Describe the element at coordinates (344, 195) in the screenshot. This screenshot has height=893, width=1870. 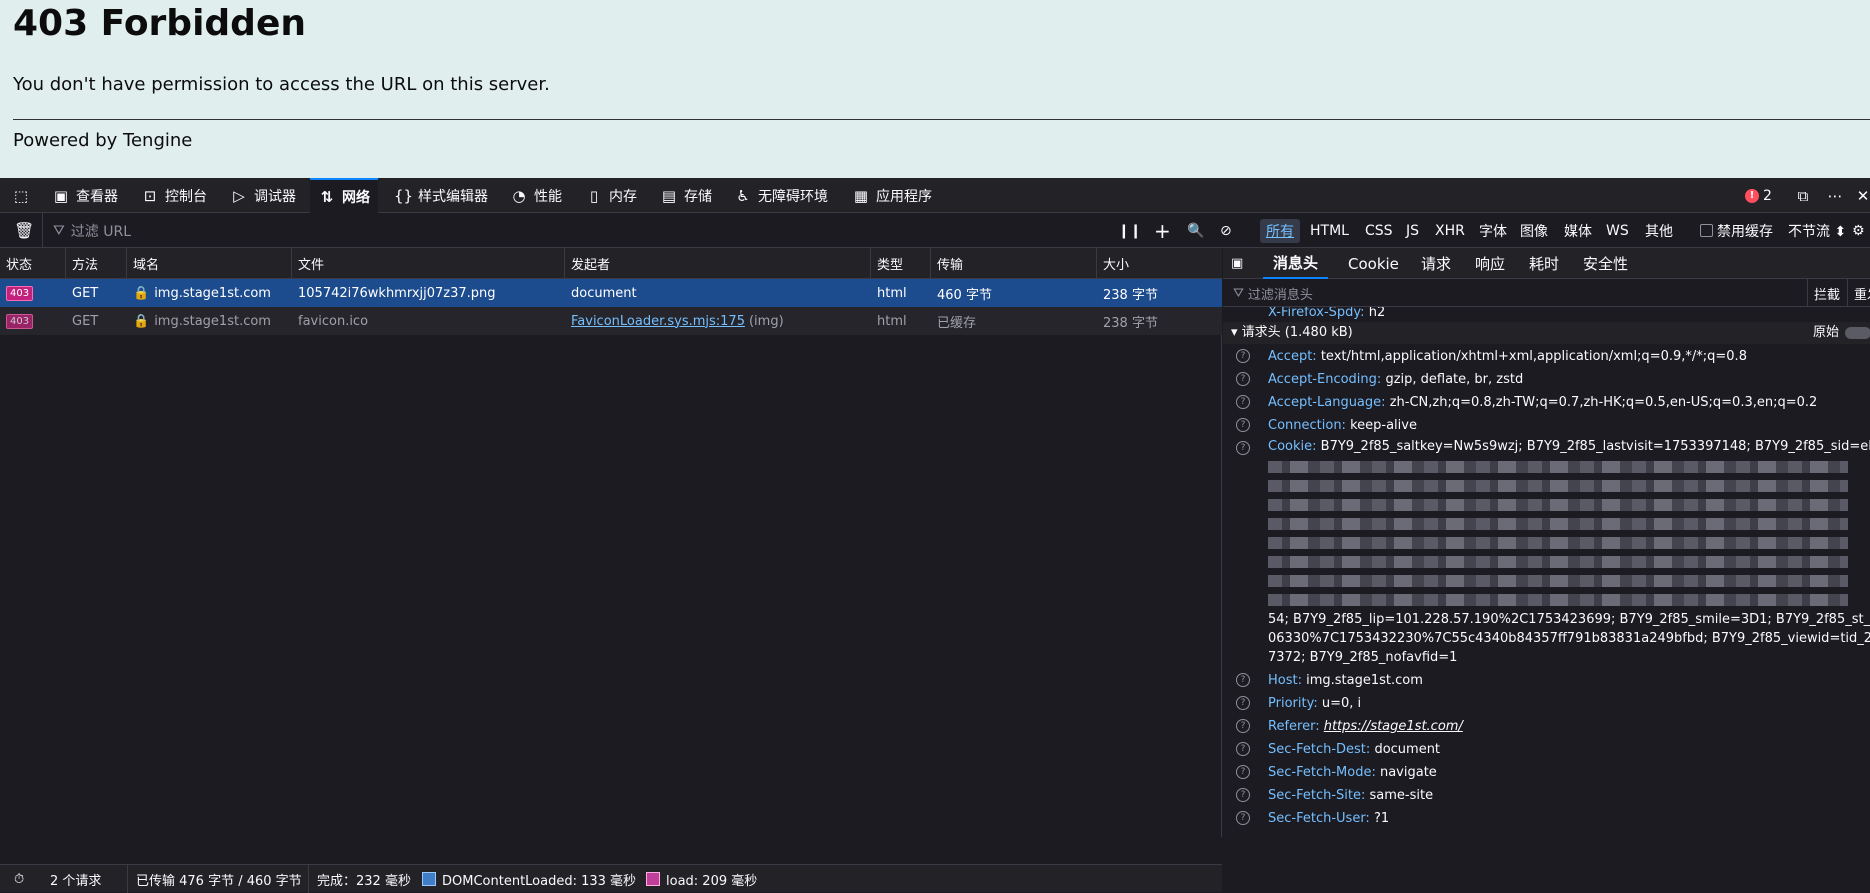
I see `tab-network: ⇅ 网络` at that location.